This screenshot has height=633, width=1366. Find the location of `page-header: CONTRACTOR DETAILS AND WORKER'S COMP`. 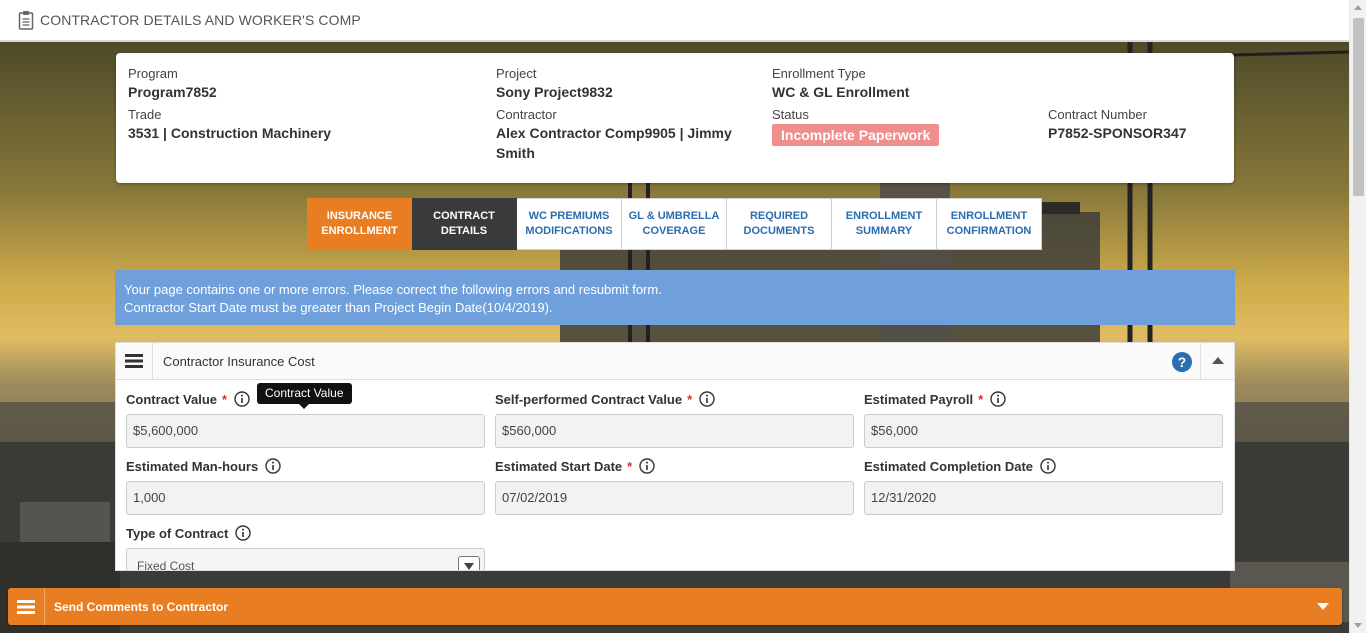

page-header: CONTRACTOR DETAILS AND WORKER'S COMP is located at coordinates (674, 21).